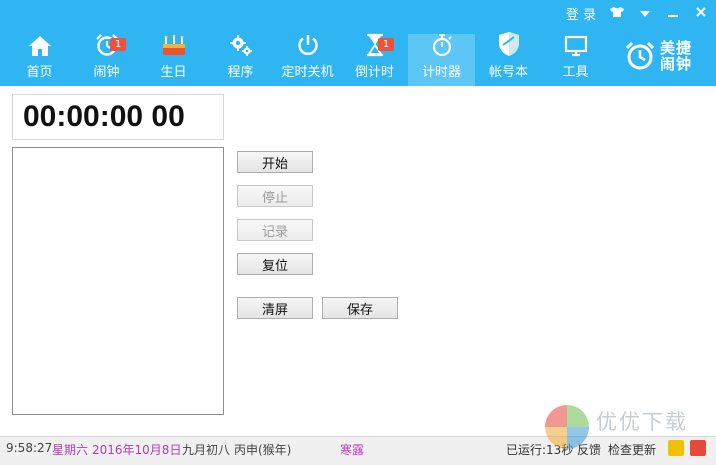 Image resolution: width=716 pixels, height=465 pixels. I want to click on status-solar-term: 寒露, so click(352, 449).